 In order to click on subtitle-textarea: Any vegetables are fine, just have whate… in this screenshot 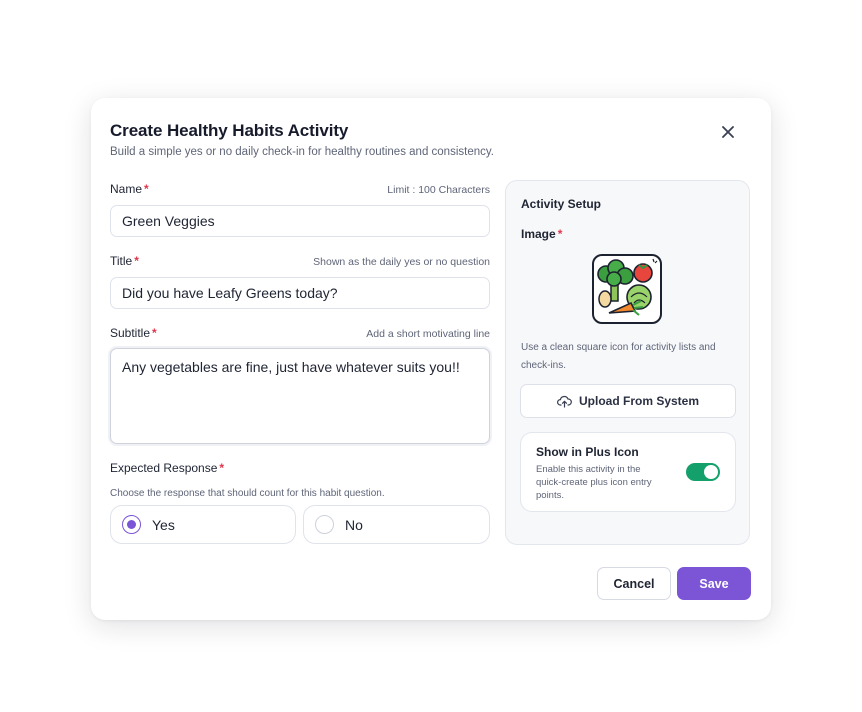, I will do `click(300, 396)`.